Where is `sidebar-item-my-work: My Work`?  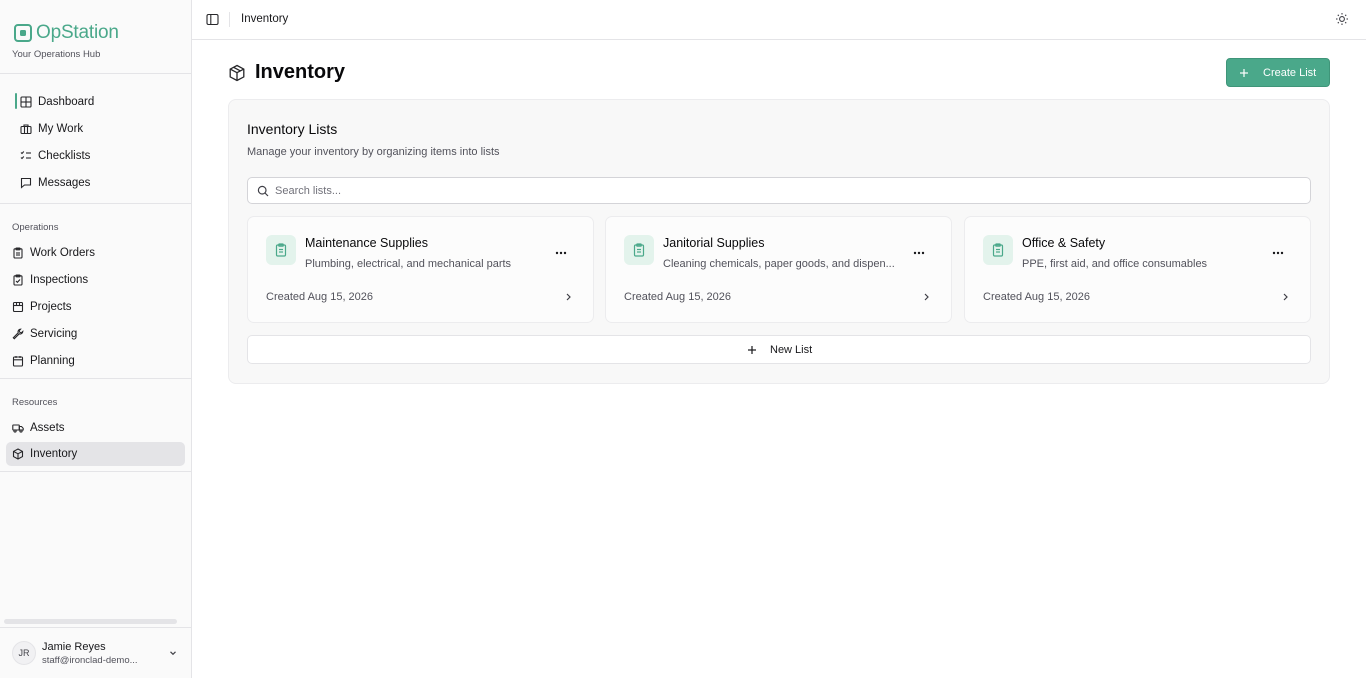
sidebar-item-my-work: My Work is located at coordinates (102, 129).